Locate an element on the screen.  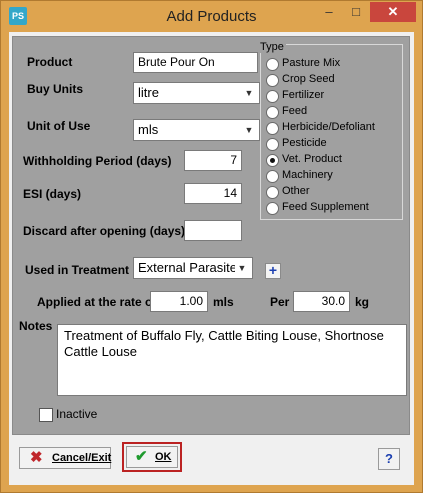
applied-rate-label: Applied at the rate of is located at coordinates (97, 302).